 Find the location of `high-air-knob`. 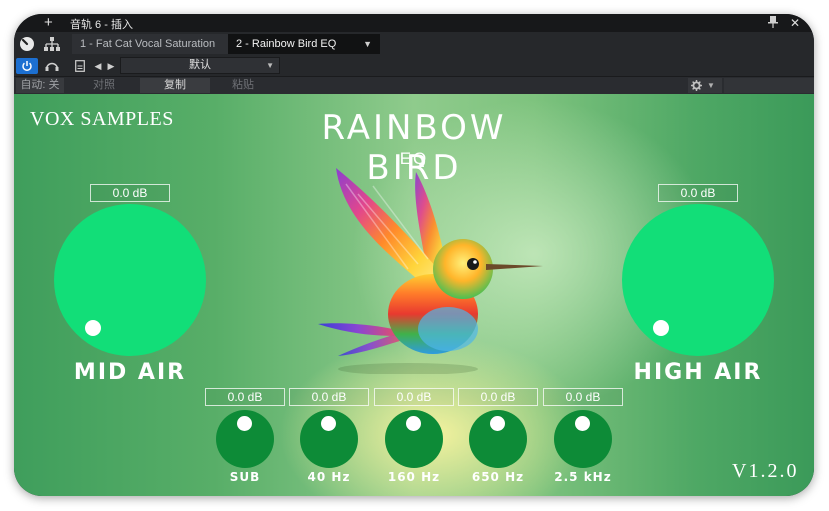

high-air-knob is located at coordinates (698, 280).